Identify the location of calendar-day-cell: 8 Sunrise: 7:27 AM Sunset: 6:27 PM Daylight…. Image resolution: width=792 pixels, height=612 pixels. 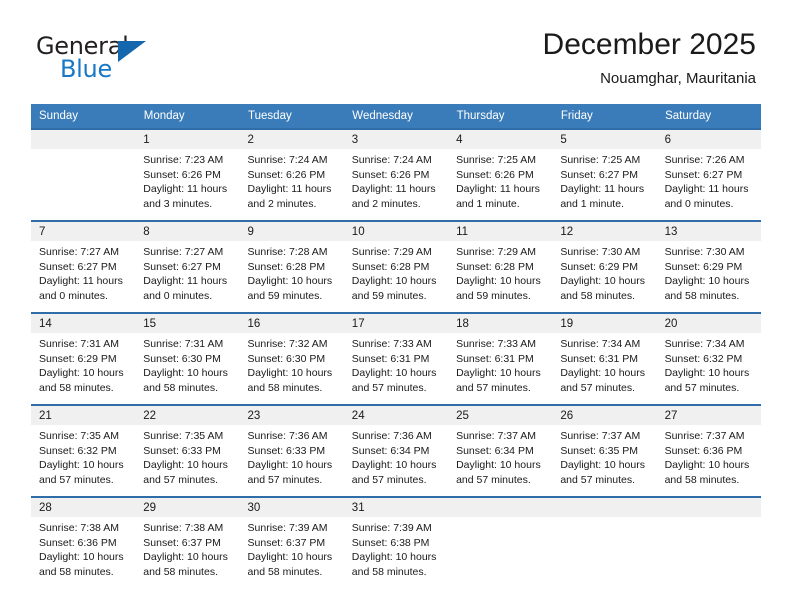
(187, 266).